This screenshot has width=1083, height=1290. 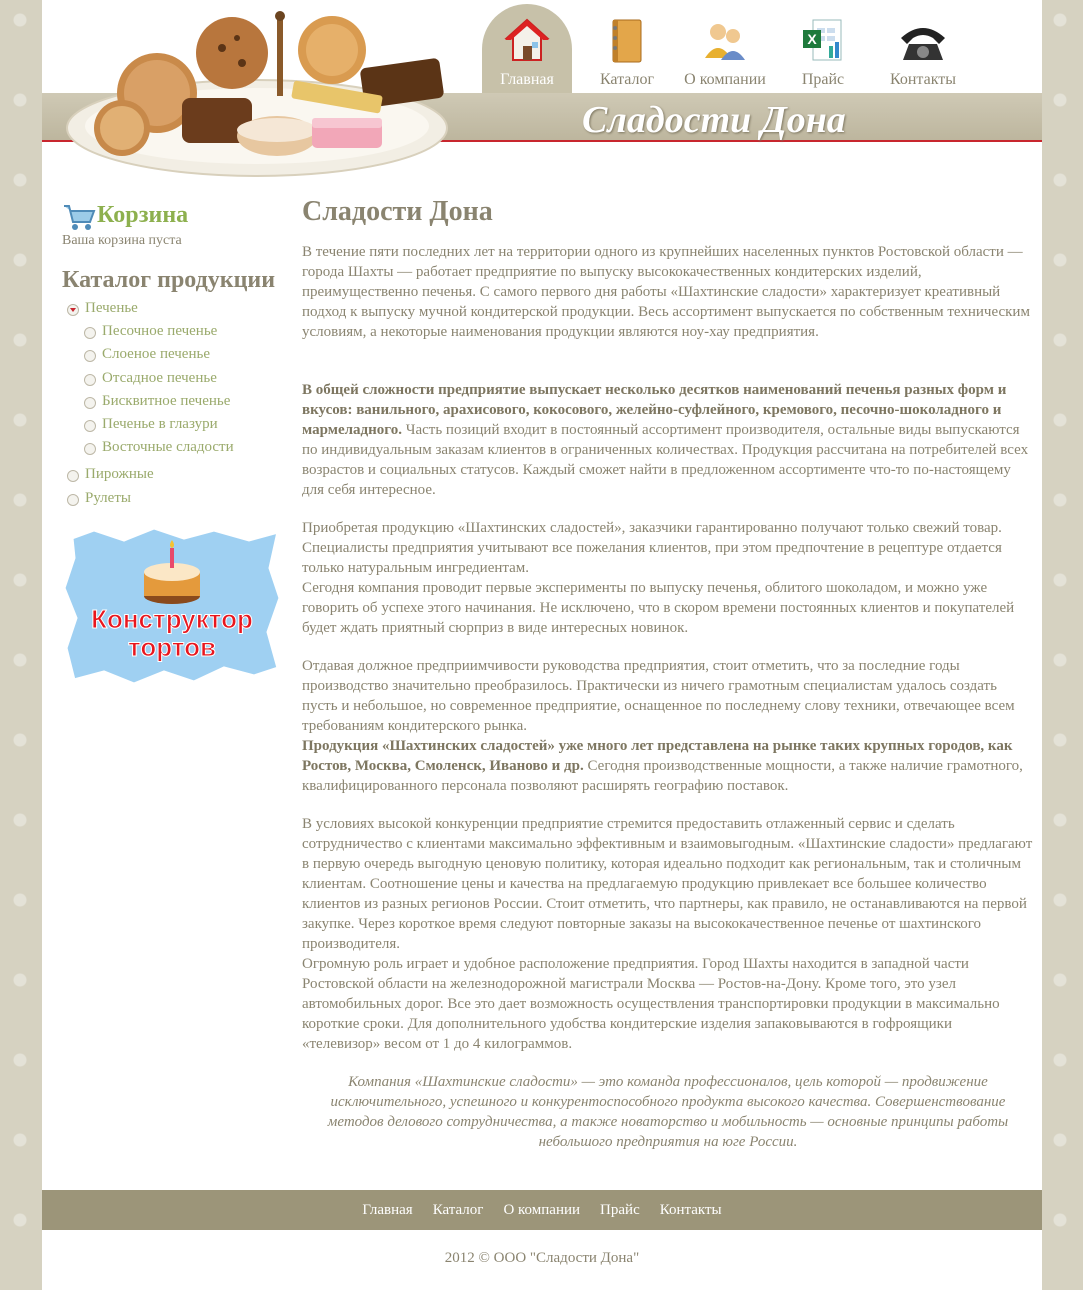 What do you see at coordinates (397, 211) in the screenshot?
I see `page-title: Сладости Дона` at bounding box center [397, 211].